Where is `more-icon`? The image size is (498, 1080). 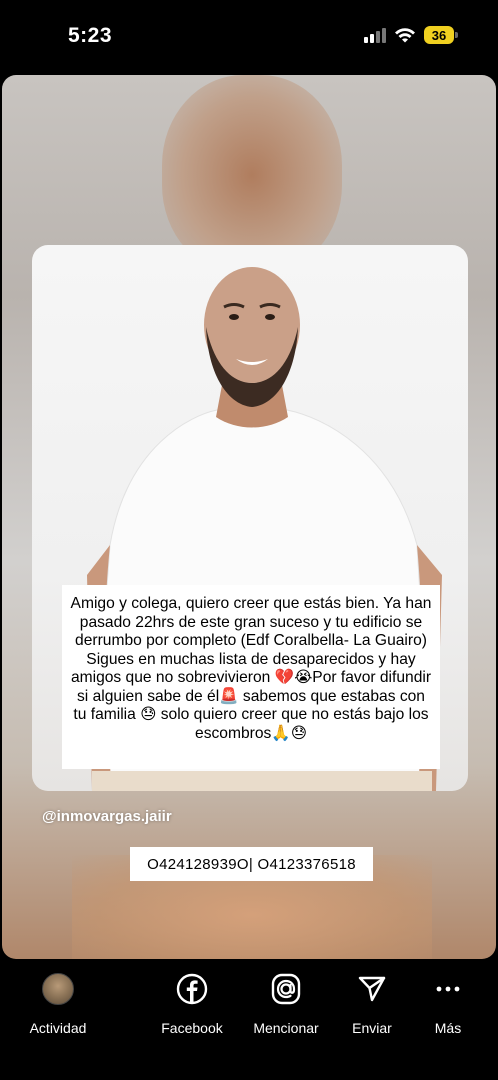
more-icon is located at coordinates (448, 989).